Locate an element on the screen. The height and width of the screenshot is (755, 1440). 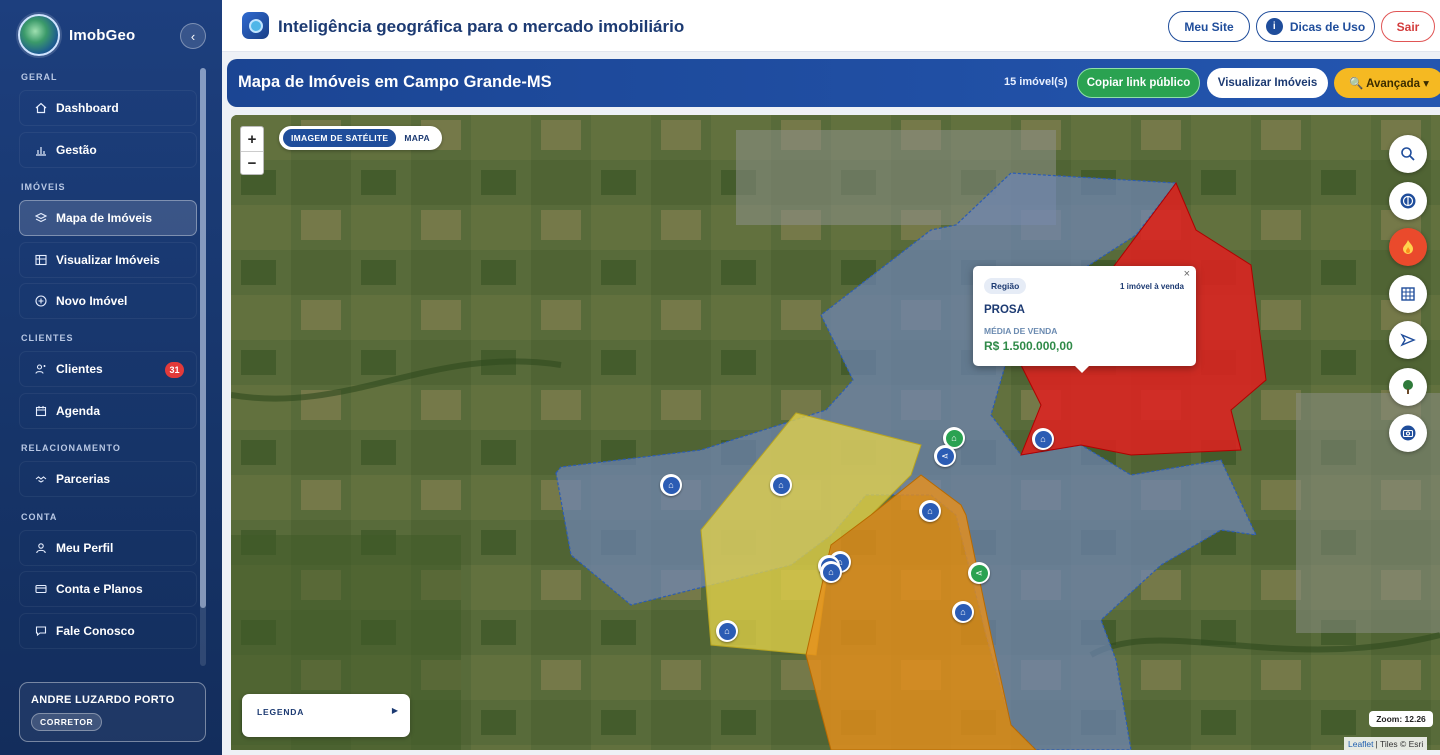
popup-count: 1 imóvel à venda is located at coordinates (1151, 286).